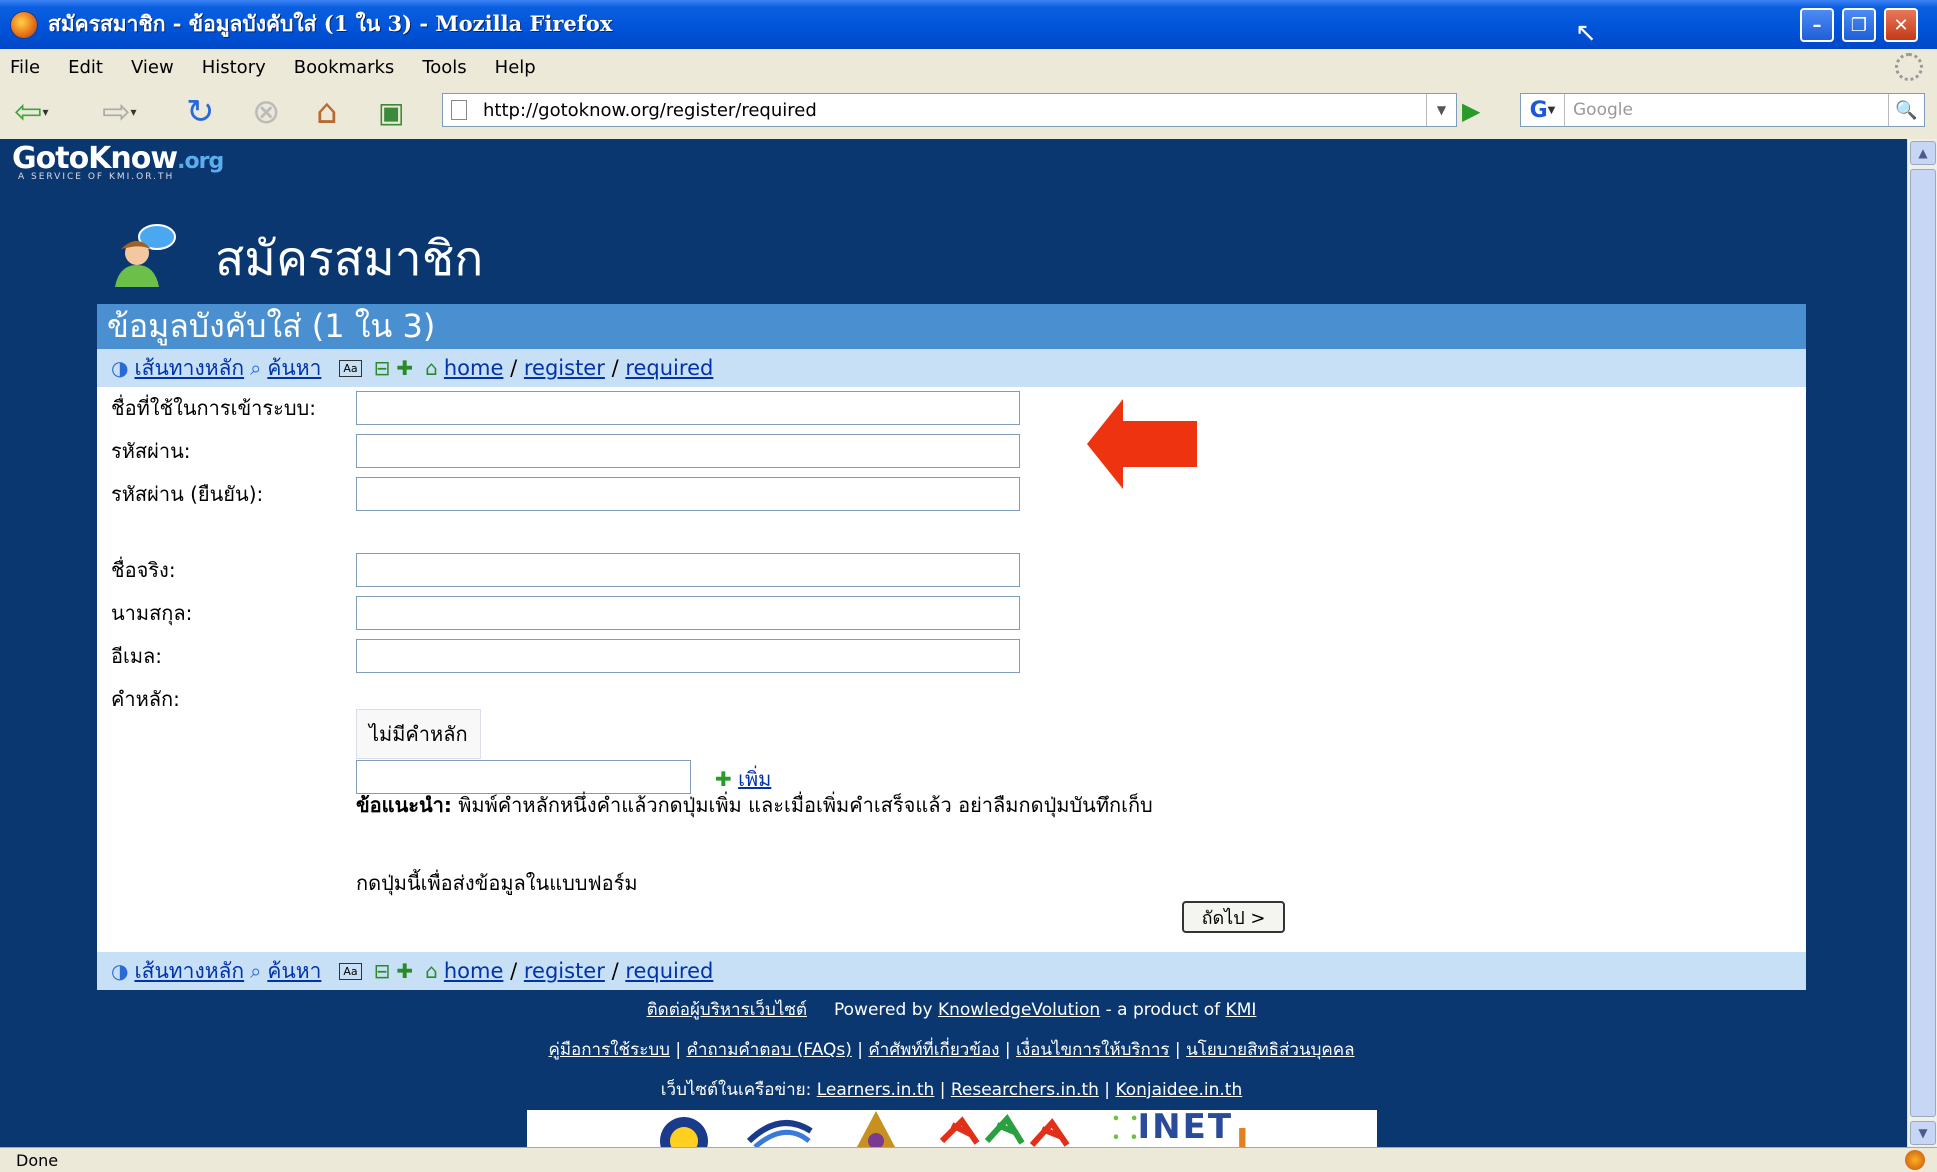  I want to click on address-dropdown-icon: ▼, so click(1441, 110).